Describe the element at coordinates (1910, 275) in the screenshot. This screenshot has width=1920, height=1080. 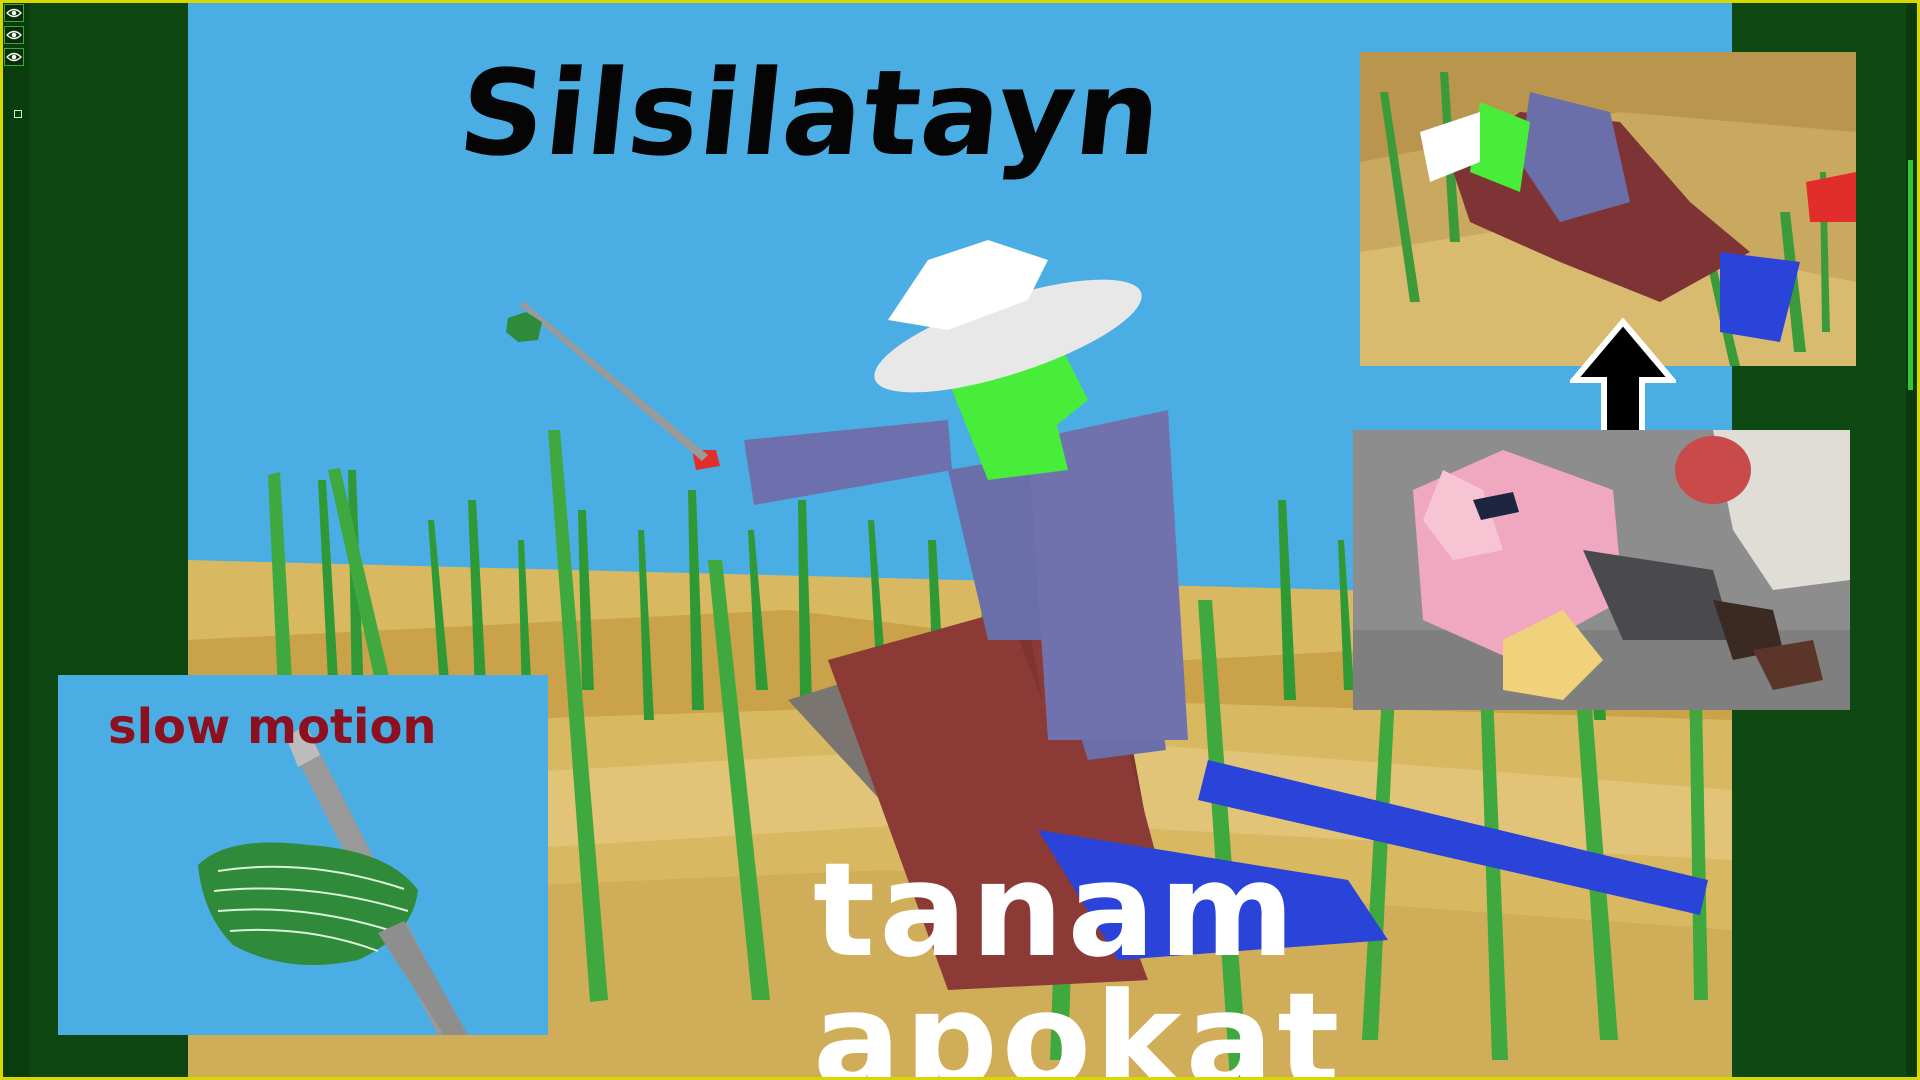
I see `scrollbar-thumb` at that location.